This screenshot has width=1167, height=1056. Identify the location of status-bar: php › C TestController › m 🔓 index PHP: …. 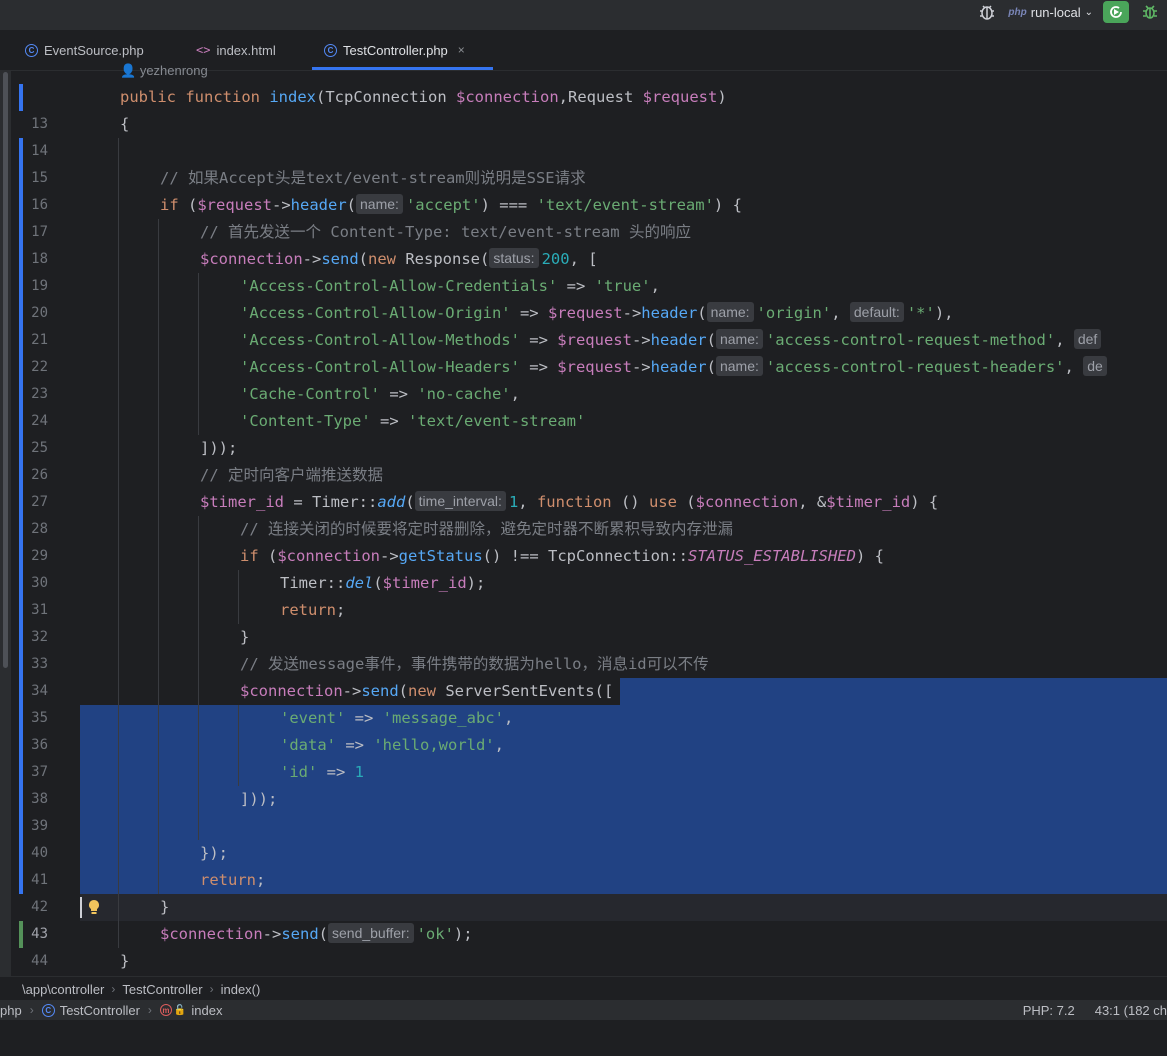
(583, 1010).